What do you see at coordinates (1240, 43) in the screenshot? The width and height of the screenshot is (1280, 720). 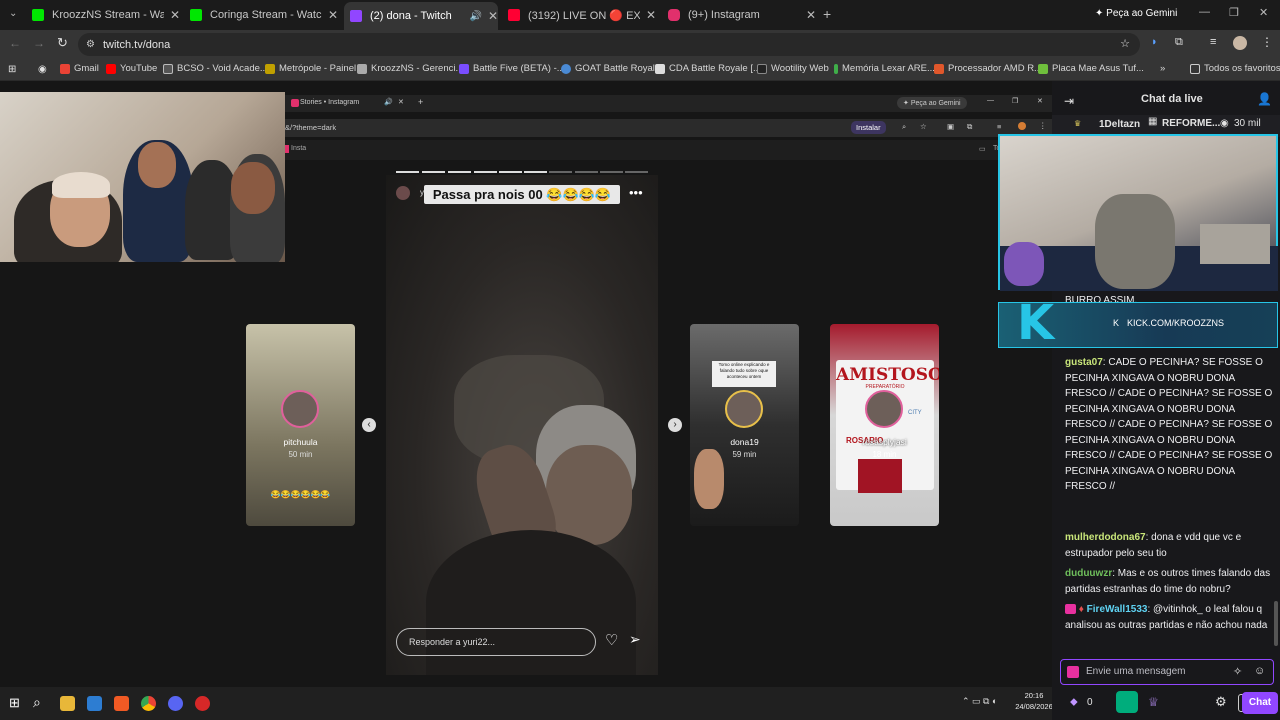 I see `profile-avatar` at bounding box center [1240, 43].